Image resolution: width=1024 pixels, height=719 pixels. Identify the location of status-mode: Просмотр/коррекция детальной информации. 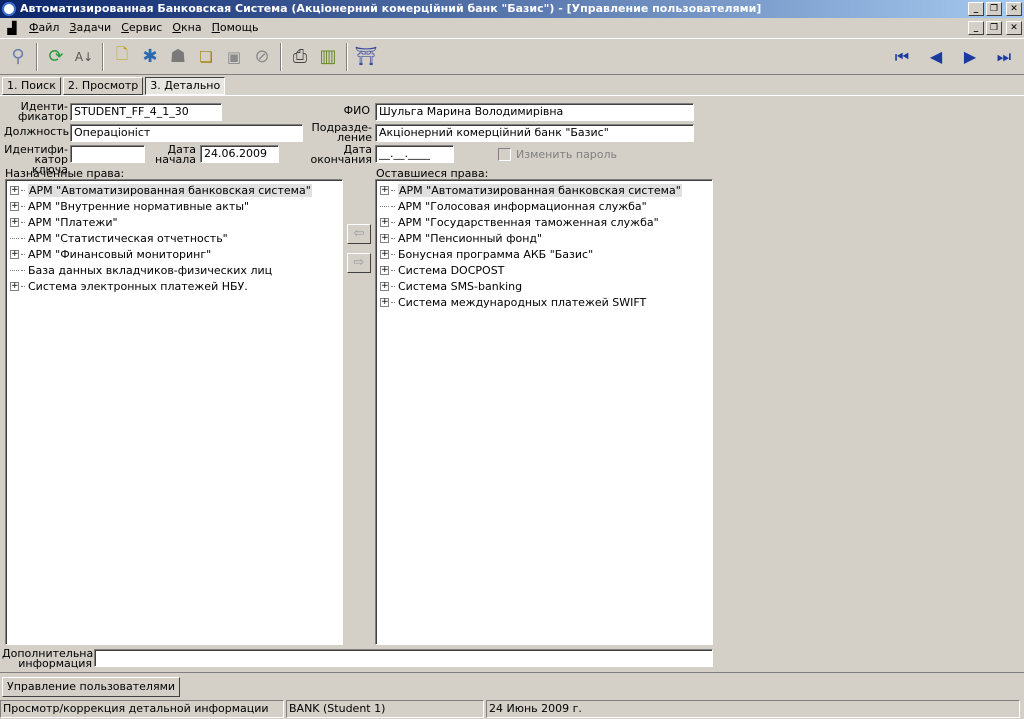
(142, 709).